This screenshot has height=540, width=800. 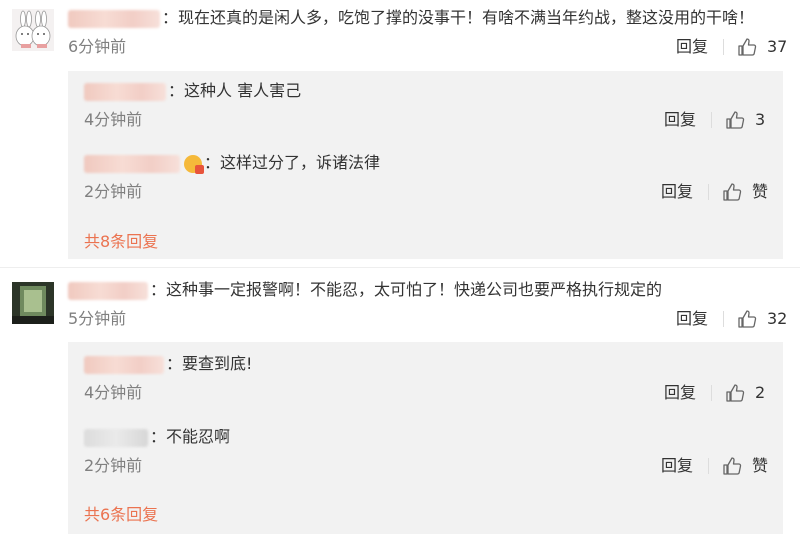 I want to click on photo-avatar-icon, so click(x=33, y=303).